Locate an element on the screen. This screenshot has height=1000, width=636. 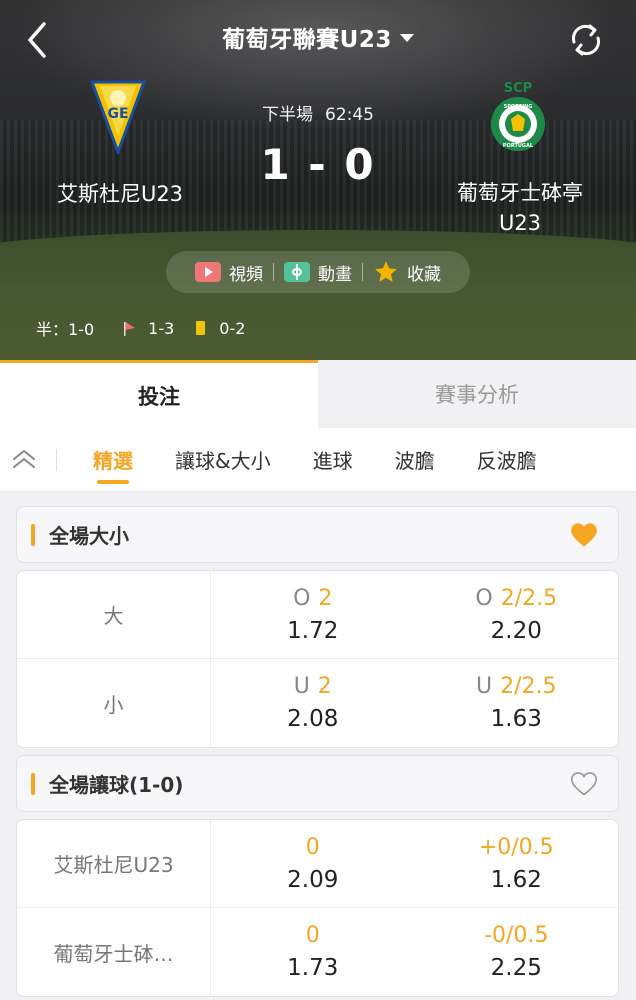
market-tabs: 精選 讓球&大小 進球 波膽 反波膽 is located at coordinates (318, 460).